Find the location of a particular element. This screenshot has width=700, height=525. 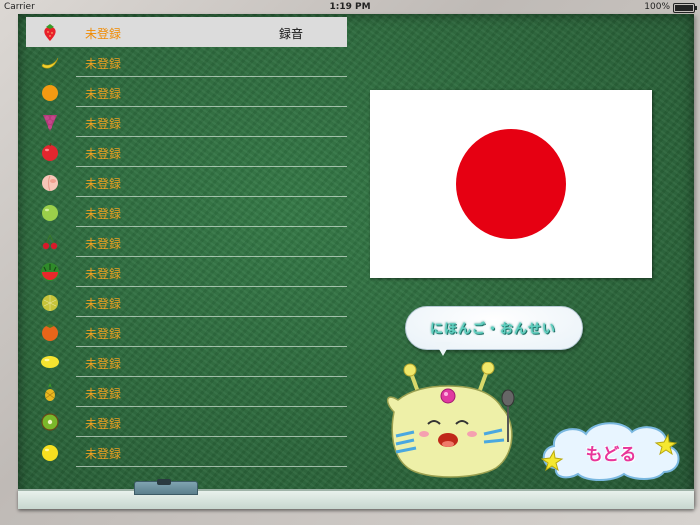

status-bar: Carrier 1:19 PM 100% is located at coordinates (350, 7).